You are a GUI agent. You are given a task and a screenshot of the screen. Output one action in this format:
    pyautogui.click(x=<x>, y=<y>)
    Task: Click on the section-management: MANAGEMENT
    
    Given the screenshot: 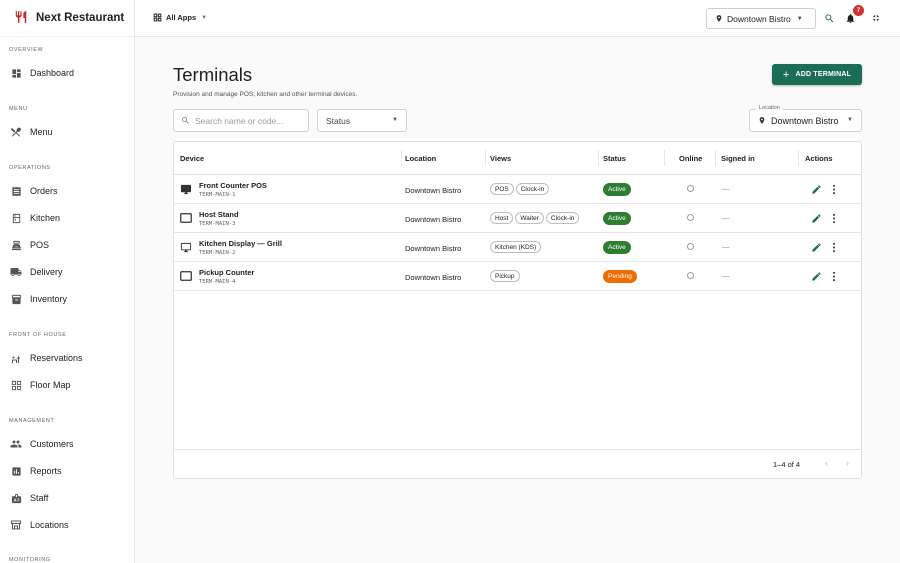 What is the action you would take?
    pyautogui.click(x=32, y=421)
    